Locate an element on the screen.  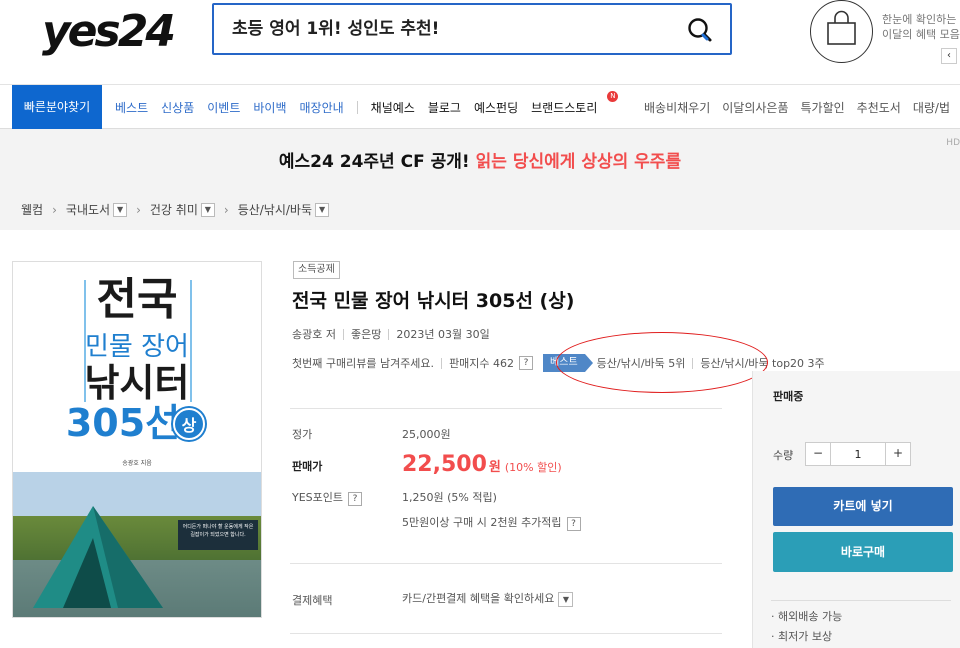
payment-benefit: 카드/간편결제 혜택을 확인하세요 ▼ is located at coordinates (488, 598).